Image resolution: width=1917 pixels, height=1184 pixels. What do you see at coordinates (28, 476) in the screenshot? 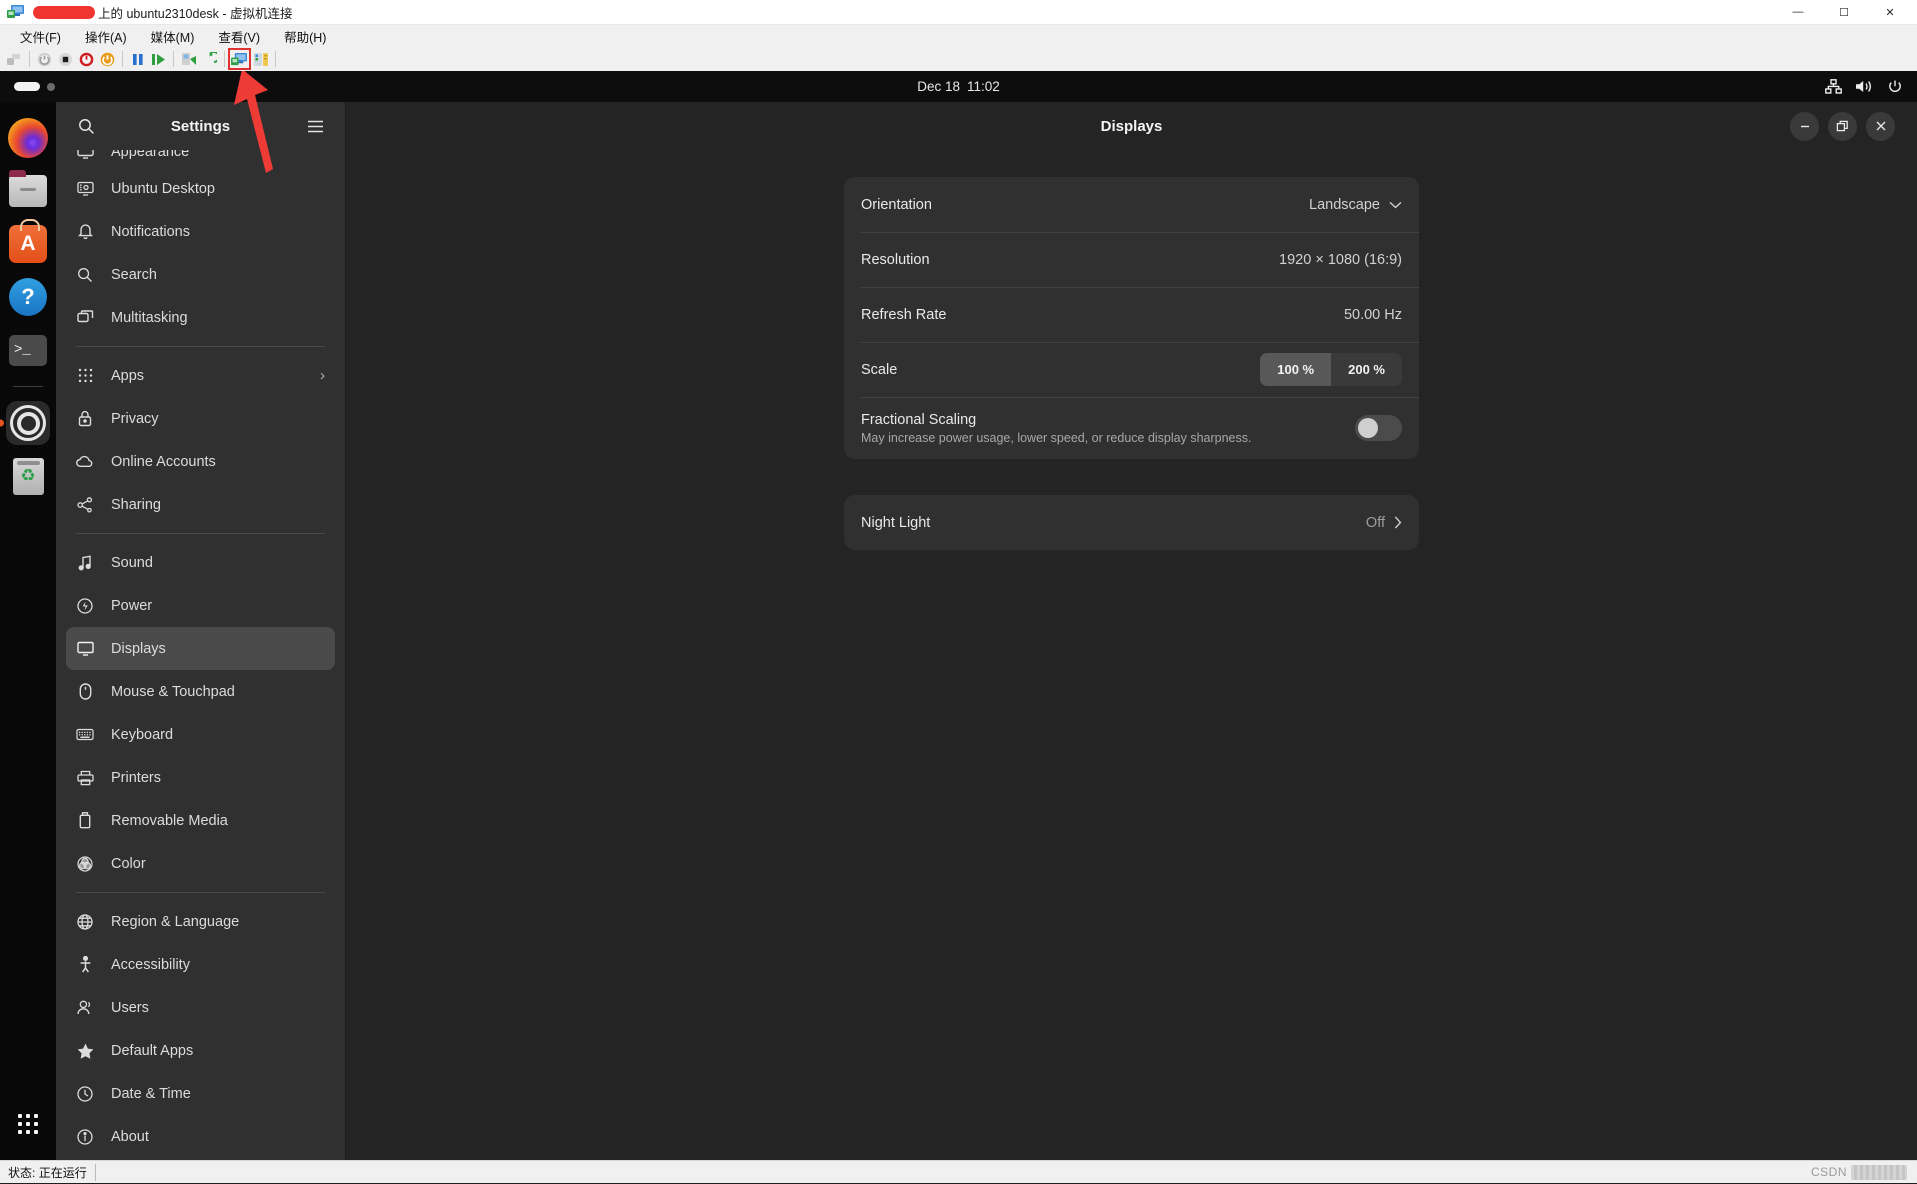
I see `dock-item-trash: ♻` at bounding box center [28, 476].